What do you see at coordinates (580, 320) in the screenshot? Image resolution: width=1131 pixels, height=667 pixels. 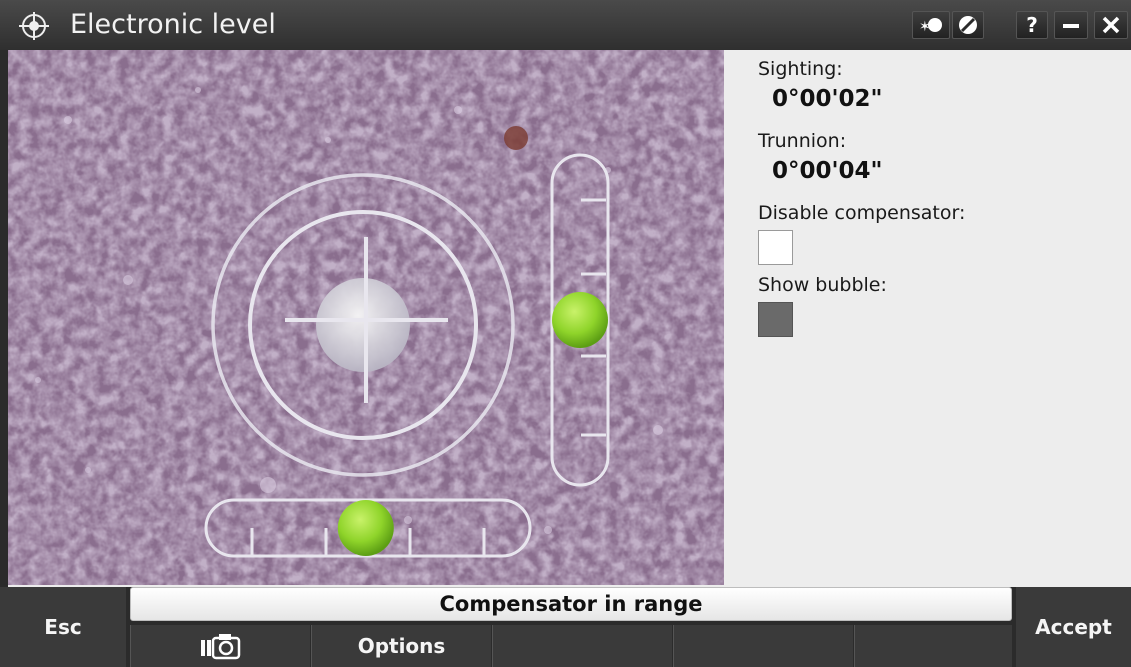 I see `vertical-bubble` at bounding box center [580, 320].